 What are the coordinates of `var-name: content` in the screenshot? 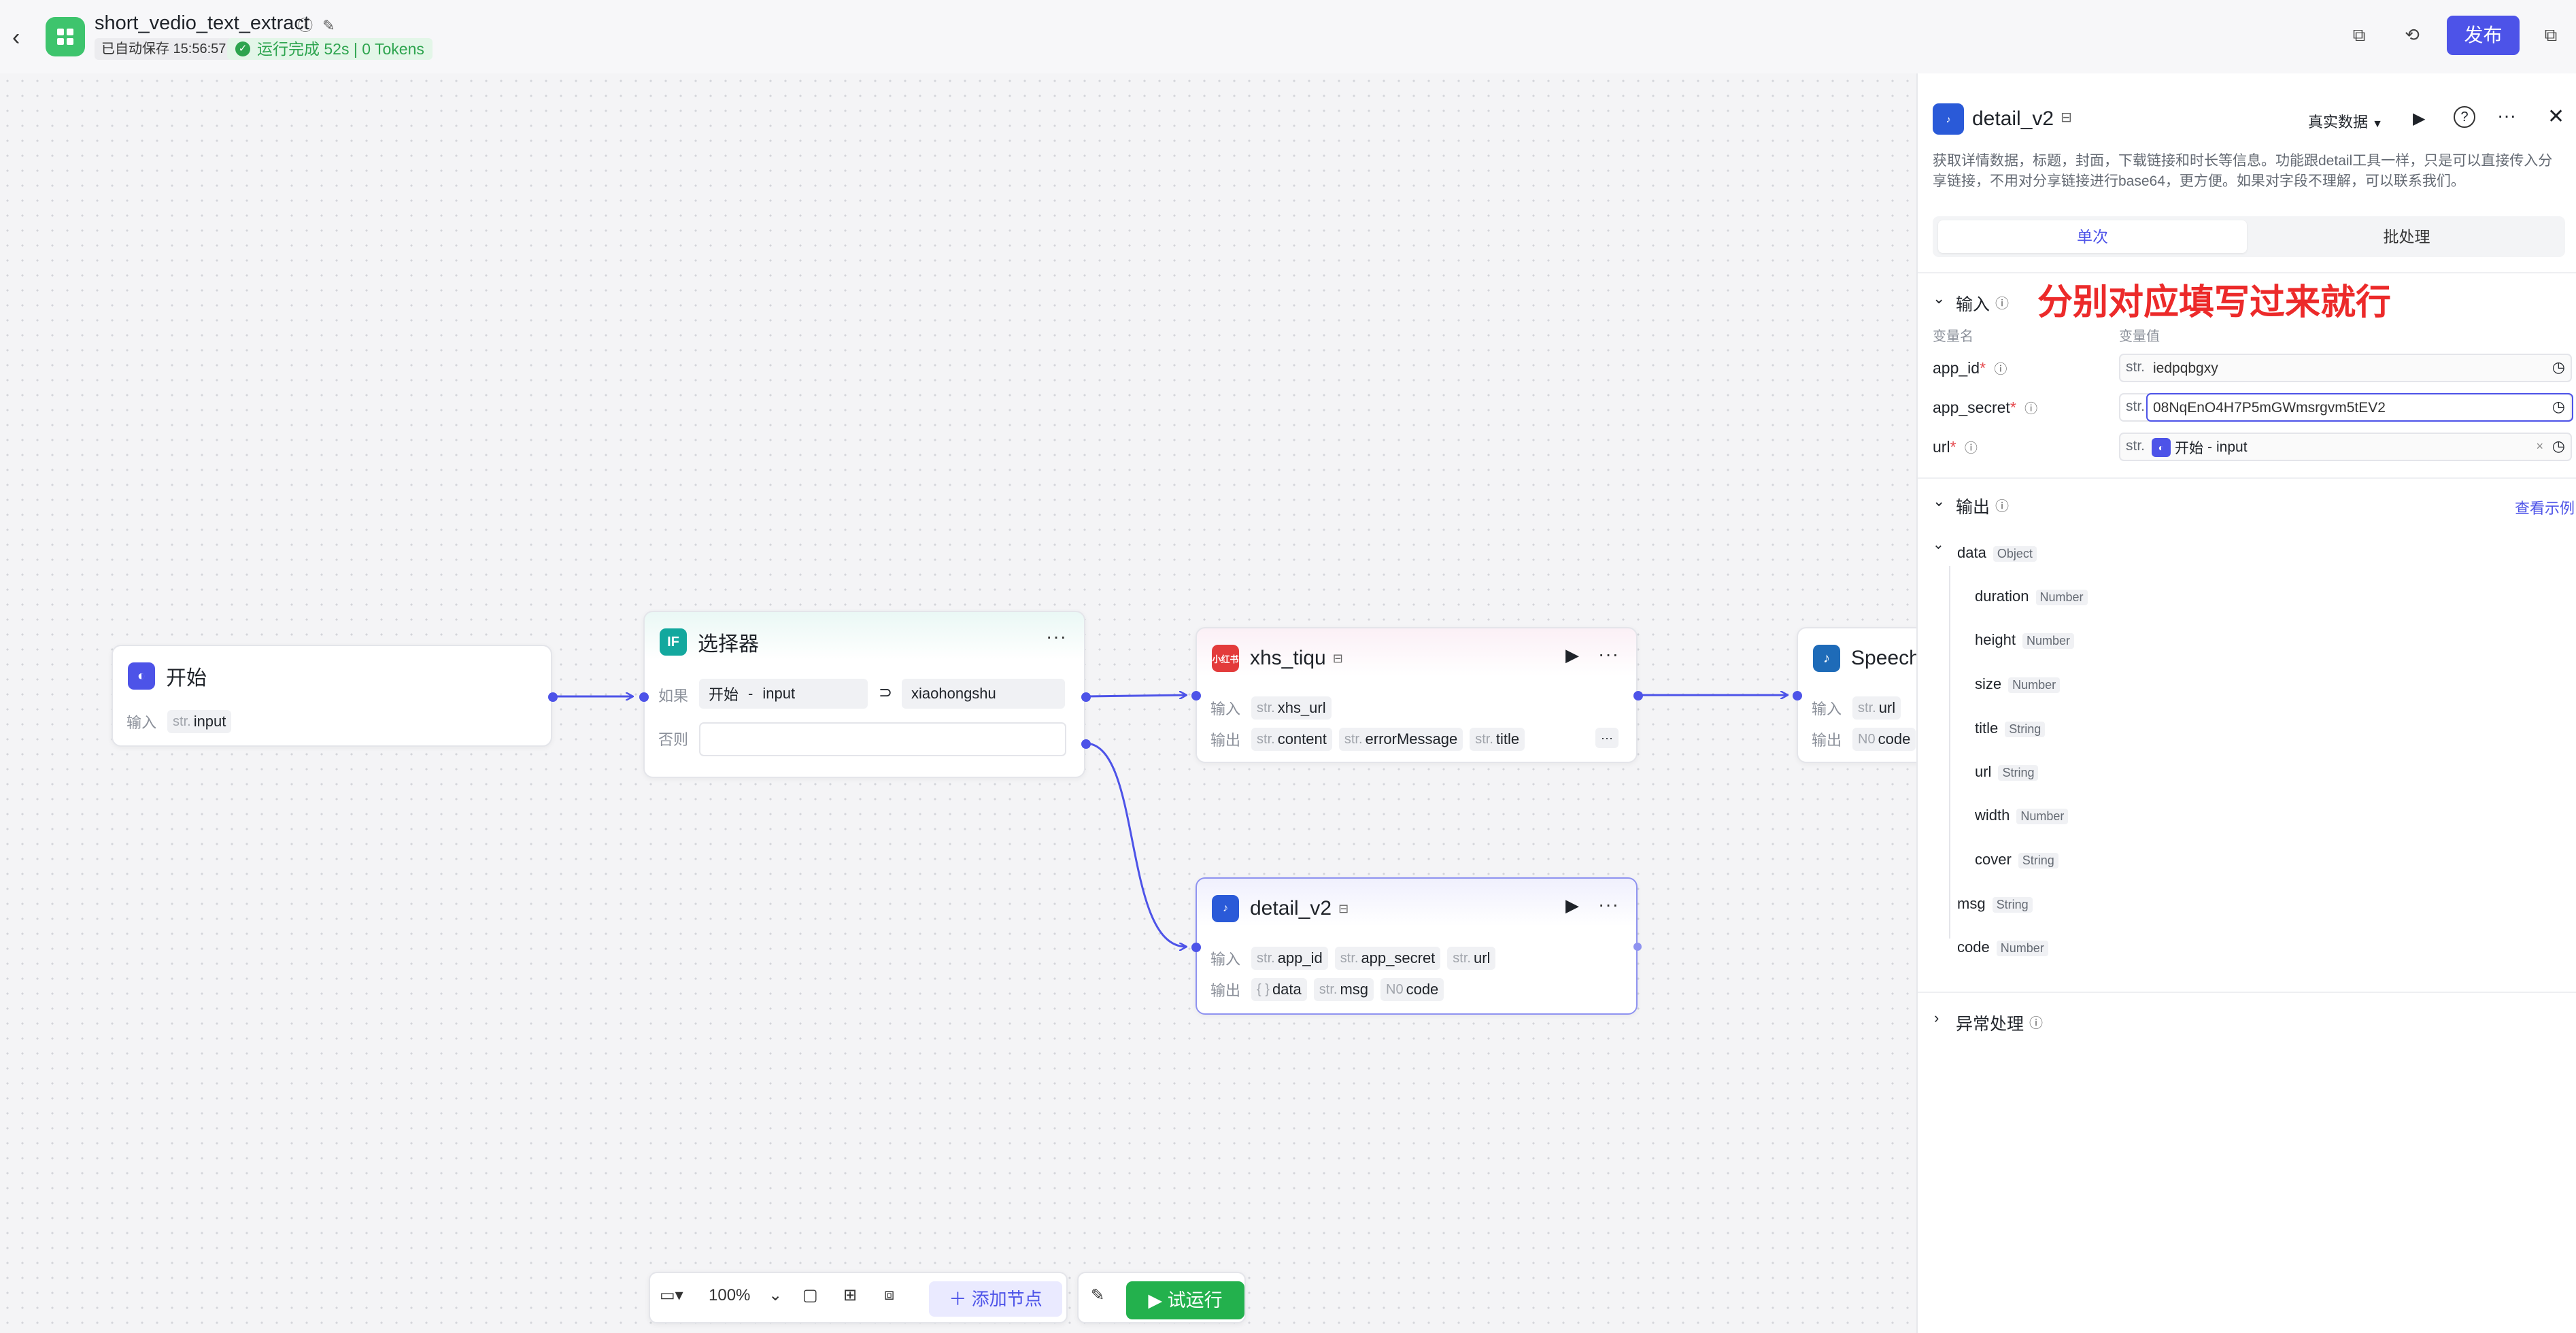 It's located at (1302, 738).